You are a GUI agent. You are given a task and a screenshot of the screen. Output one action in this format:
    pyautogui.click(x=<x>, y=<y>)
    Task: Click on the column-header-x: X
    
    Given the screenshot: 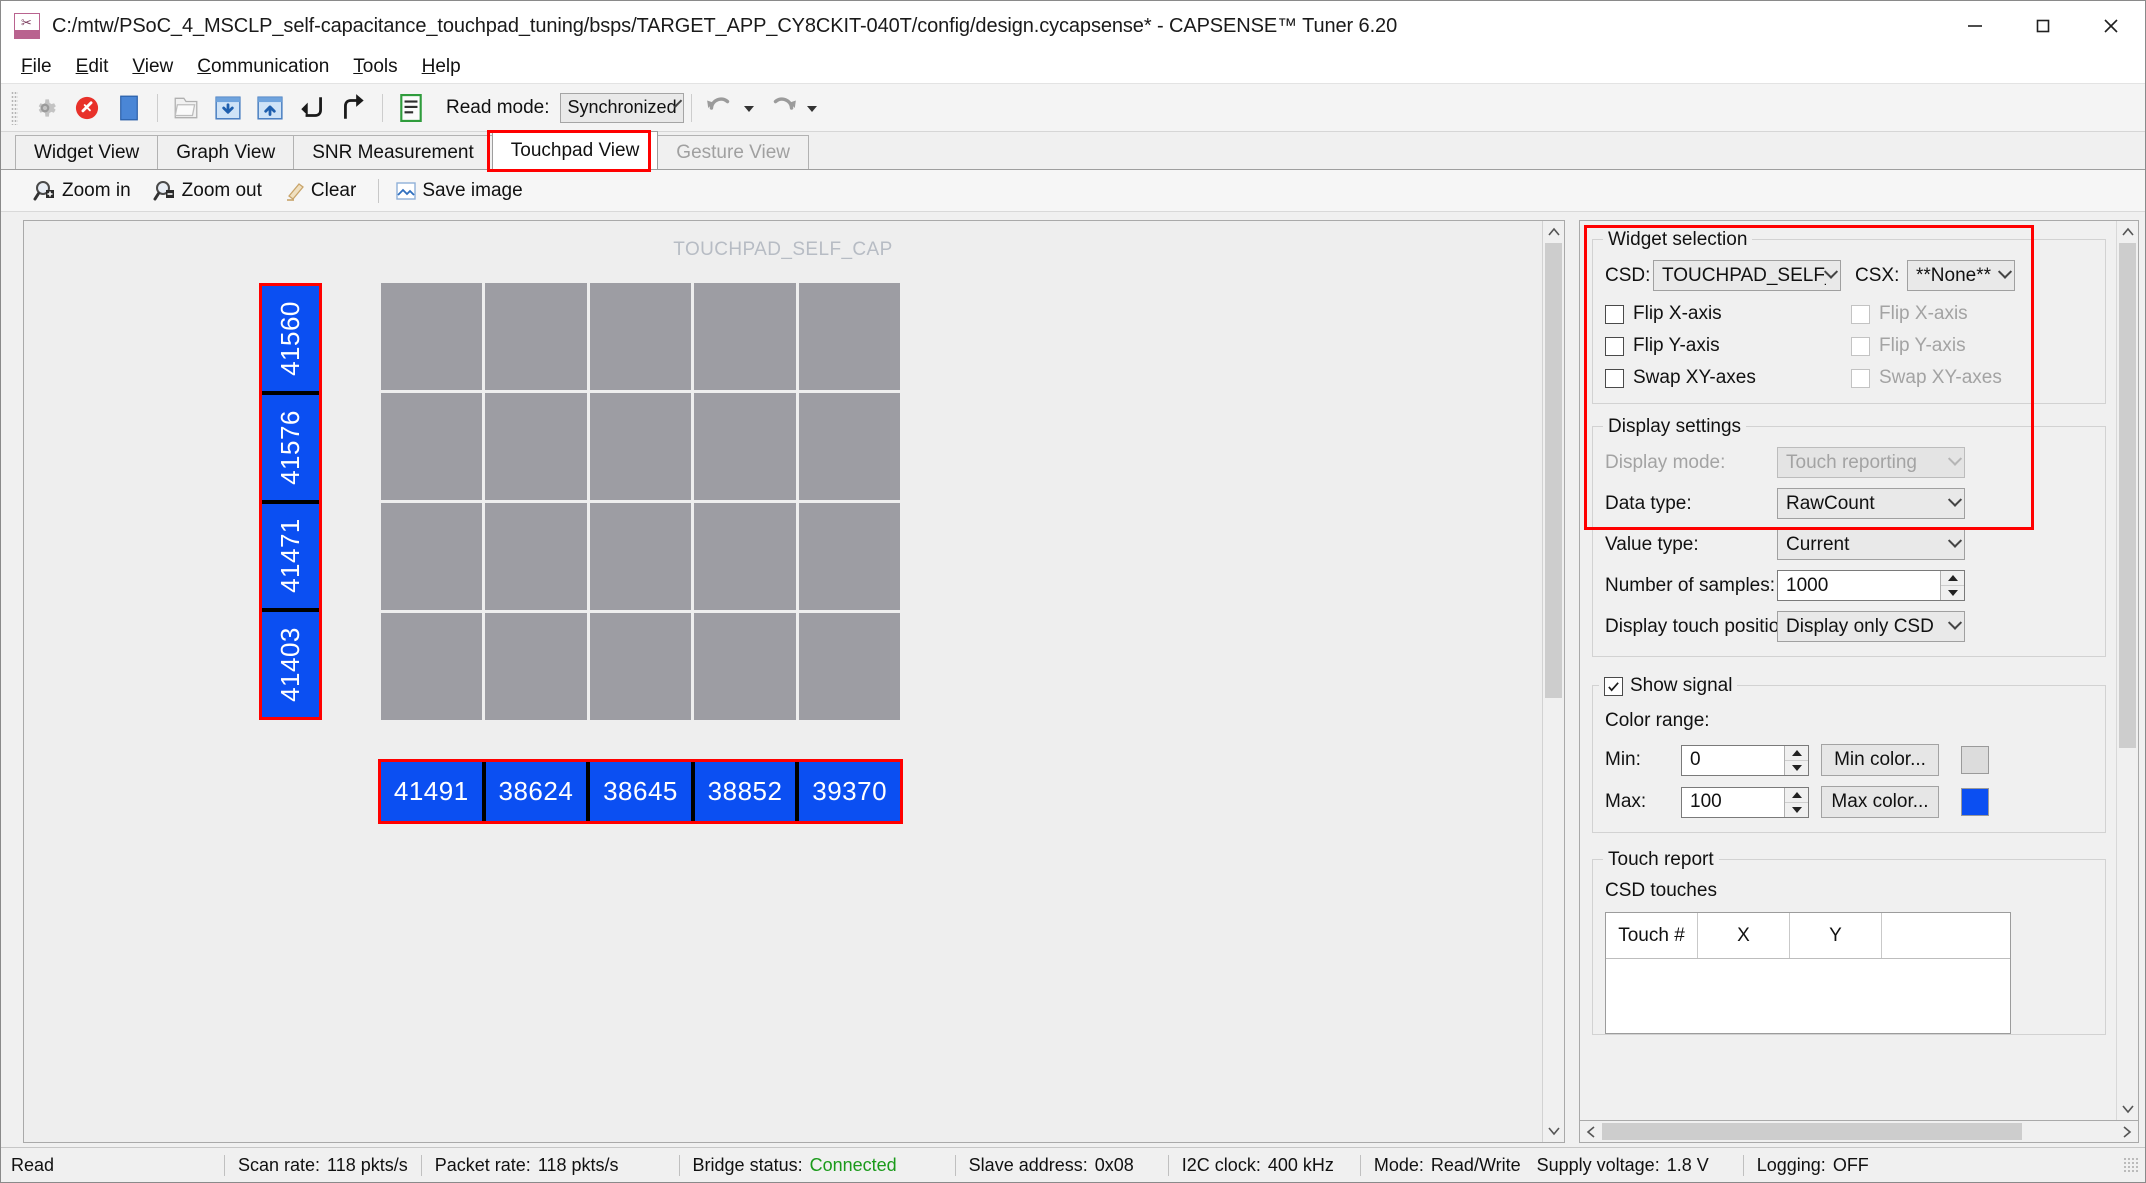 What is the action you would take?
    pyautogui.click(x=1744, y=935)
    